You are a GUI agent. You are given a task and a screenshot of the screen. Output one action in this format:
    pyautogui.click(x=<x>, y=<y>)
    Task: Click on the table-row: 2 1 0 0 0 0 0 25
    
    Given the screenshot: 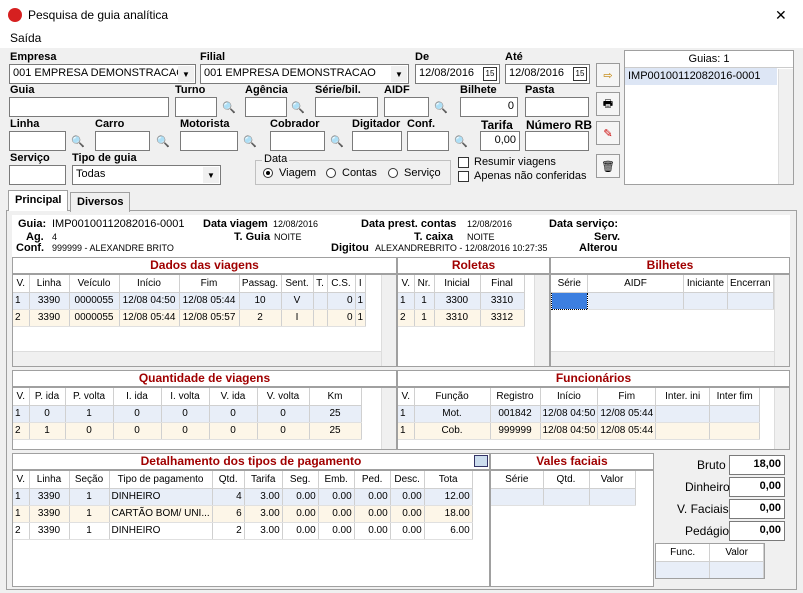 What is the action you would take?
    pyautogui.click(x=187, y=431)
    